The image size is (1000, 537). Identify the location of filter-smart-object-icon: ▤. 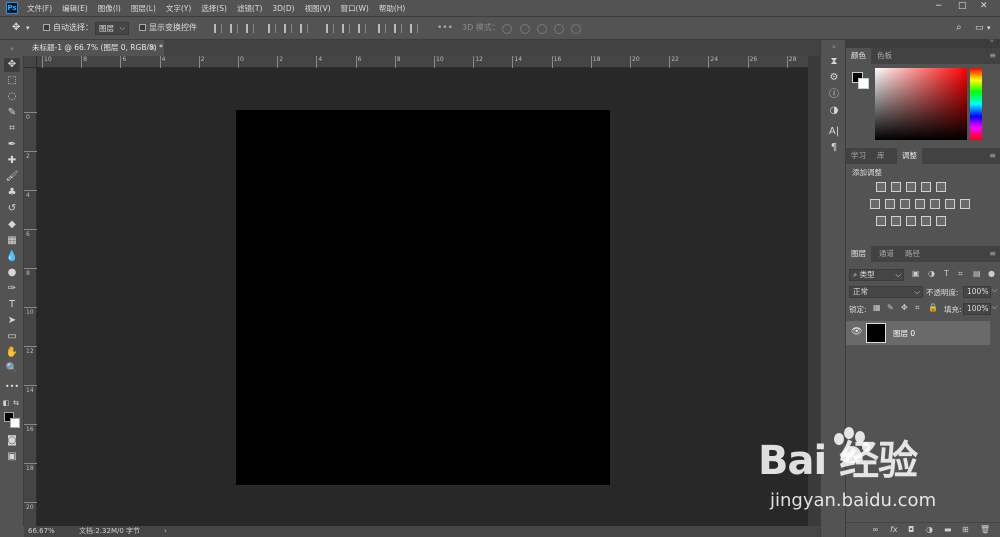
(977, 273).